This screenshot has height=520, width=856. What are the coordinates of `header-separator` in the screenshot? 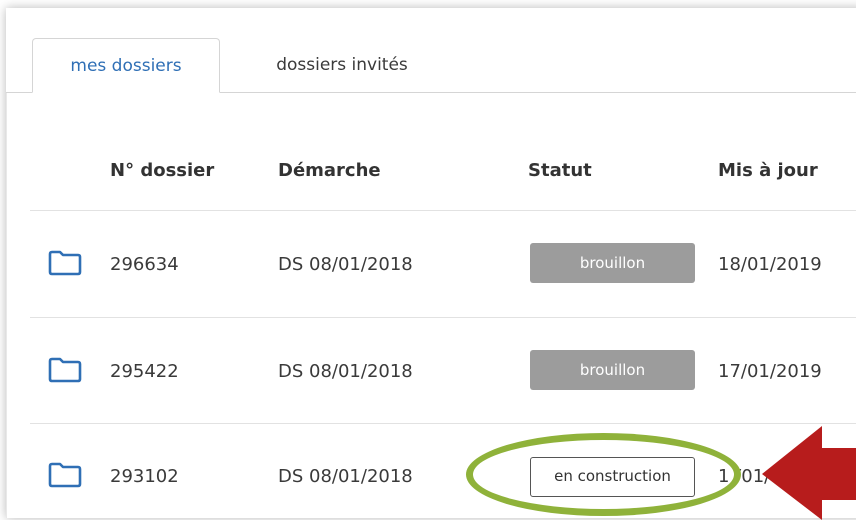 It's located at (443, 210).